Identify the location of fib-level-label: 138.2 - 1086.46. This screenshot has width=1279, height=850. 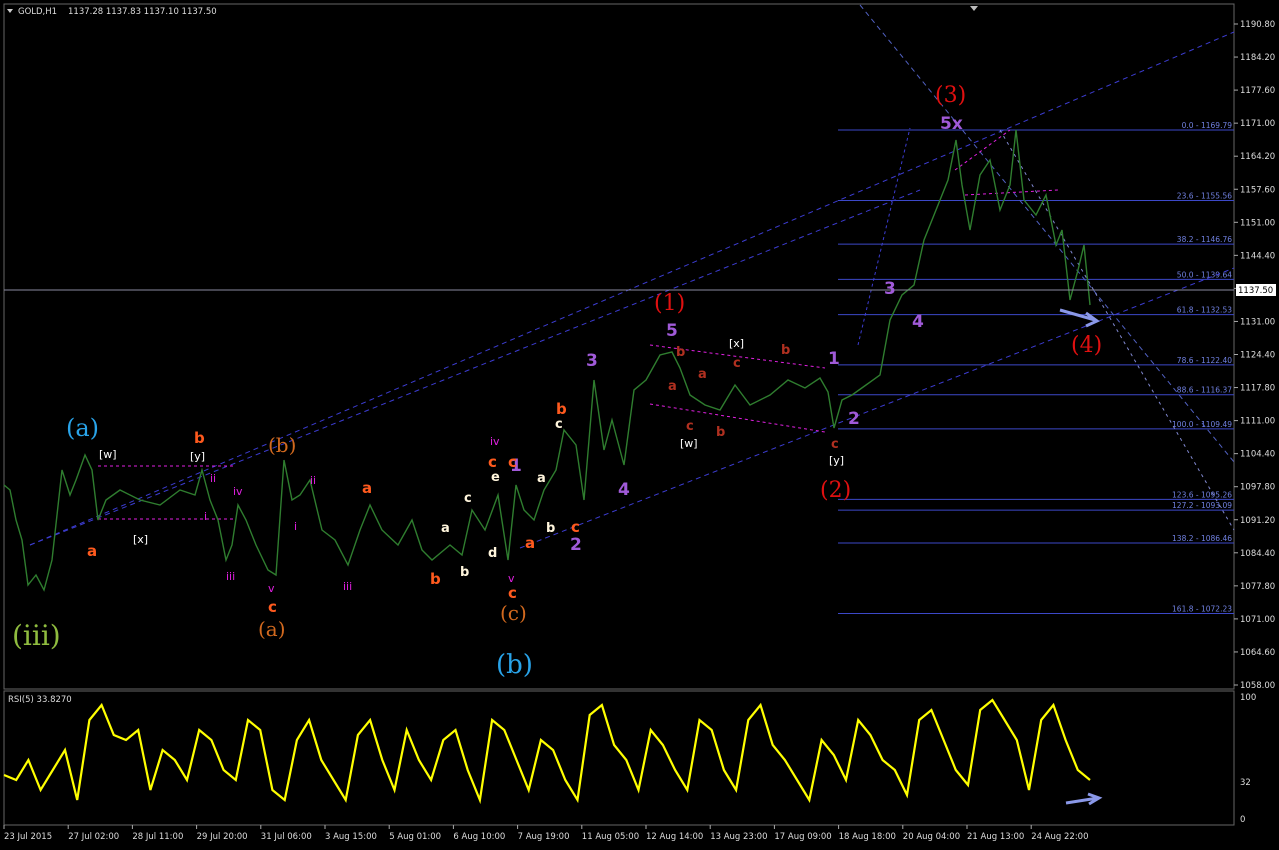
(1202, 538).